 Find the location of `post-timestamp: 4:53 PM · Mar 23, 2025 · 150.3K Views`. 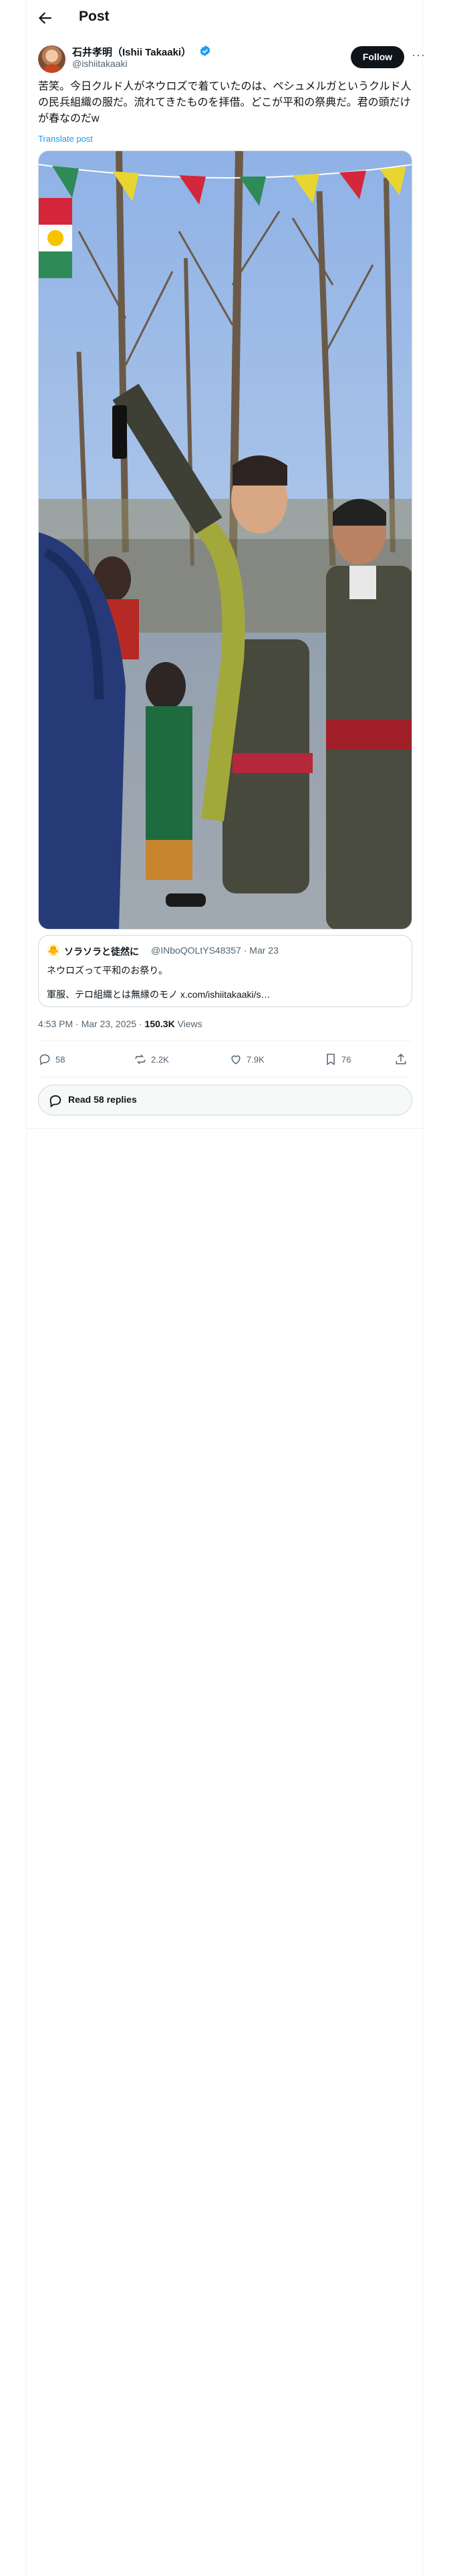

post-timestamp: 4:53 PM · Mar 23, 2025 · 150.3K Views is located at coordinates (120, 1023).